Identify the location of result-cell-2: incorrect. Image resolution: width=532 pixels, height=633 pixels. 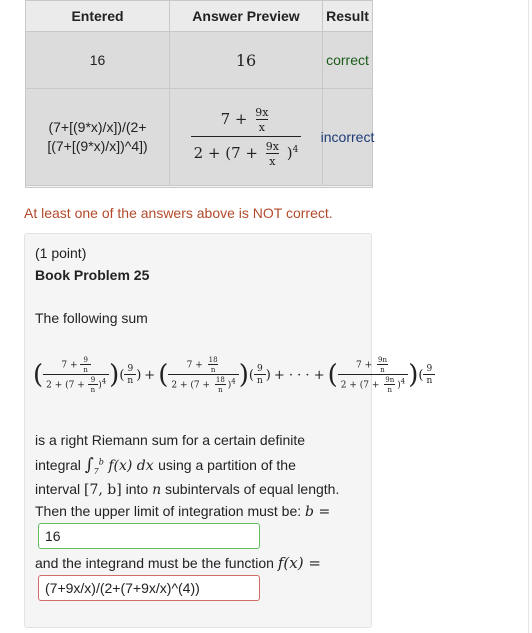
(347, 137).